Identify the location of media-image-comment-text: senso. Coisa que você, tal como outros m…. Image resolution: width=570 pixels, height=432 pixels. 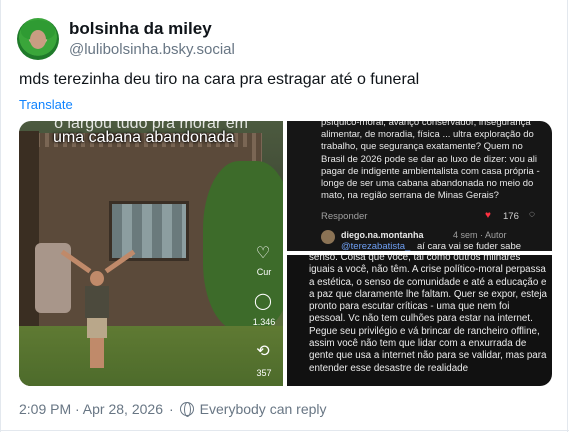
(419, 320).